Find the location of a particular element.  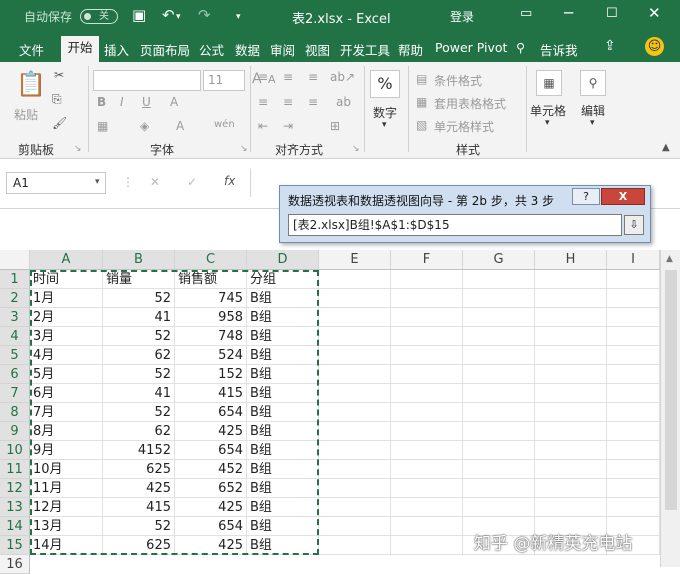

cell-style-icon: ▧ is located at coordinates (421, 125).